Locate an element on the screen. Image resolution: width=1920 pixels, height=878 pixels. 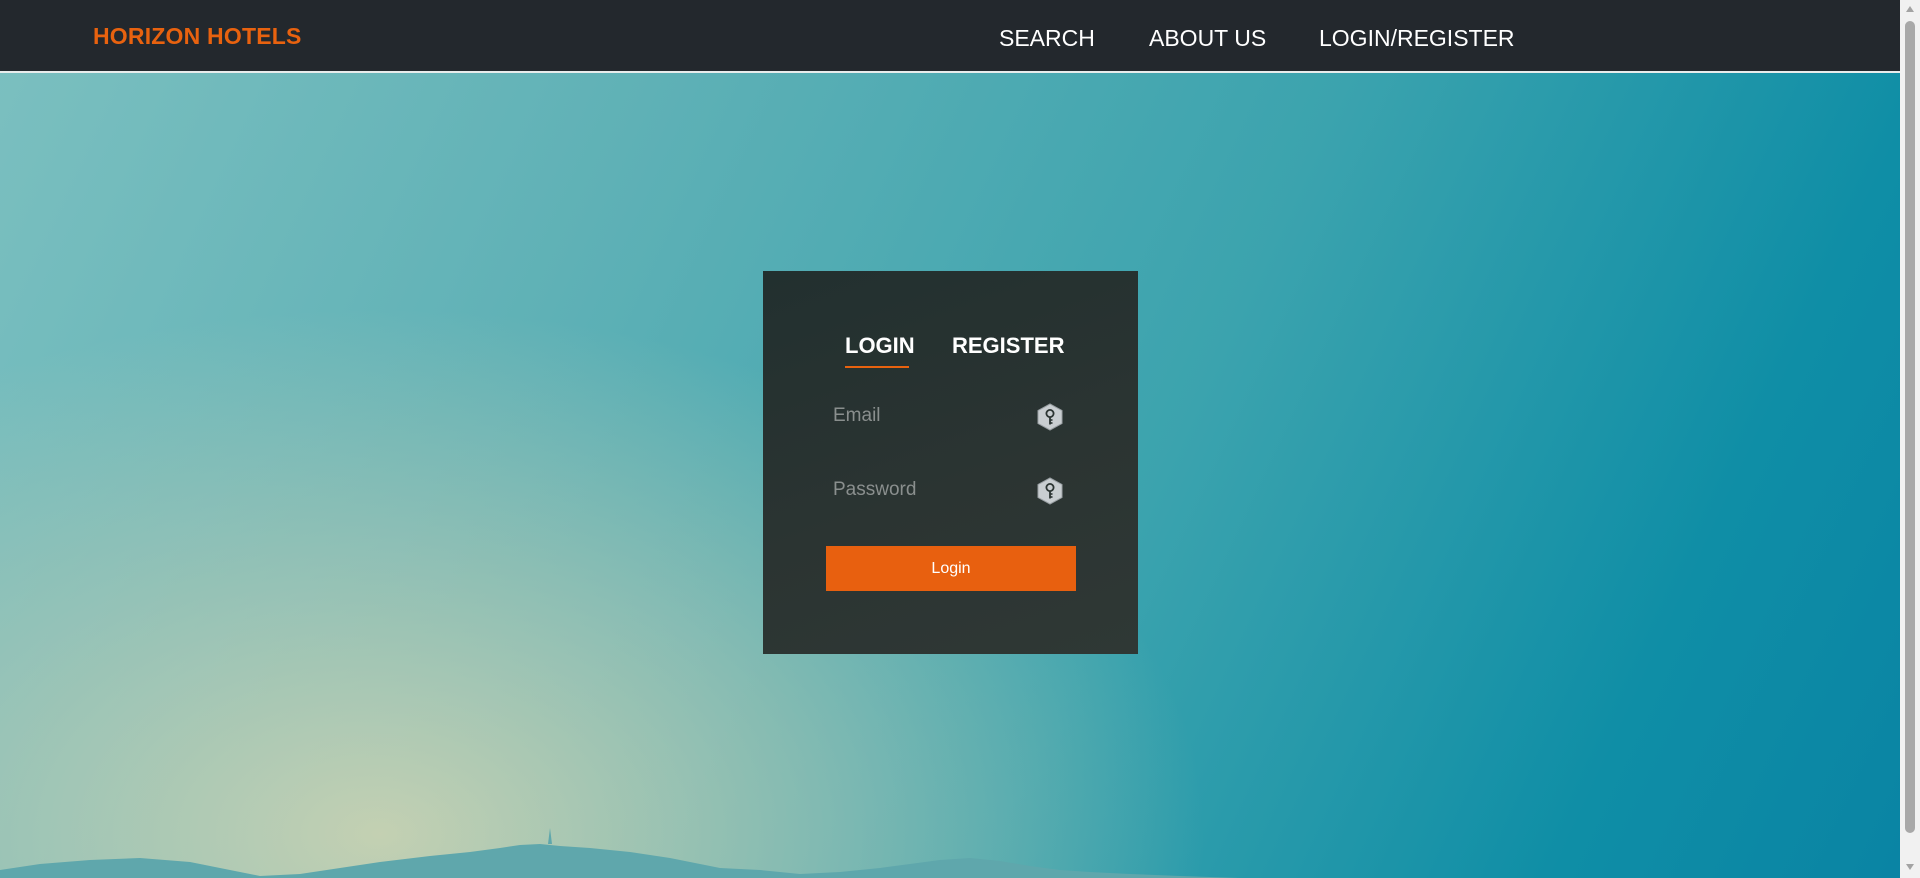
nav-link-search: SEARCH is located at coordinates (1047, 38).